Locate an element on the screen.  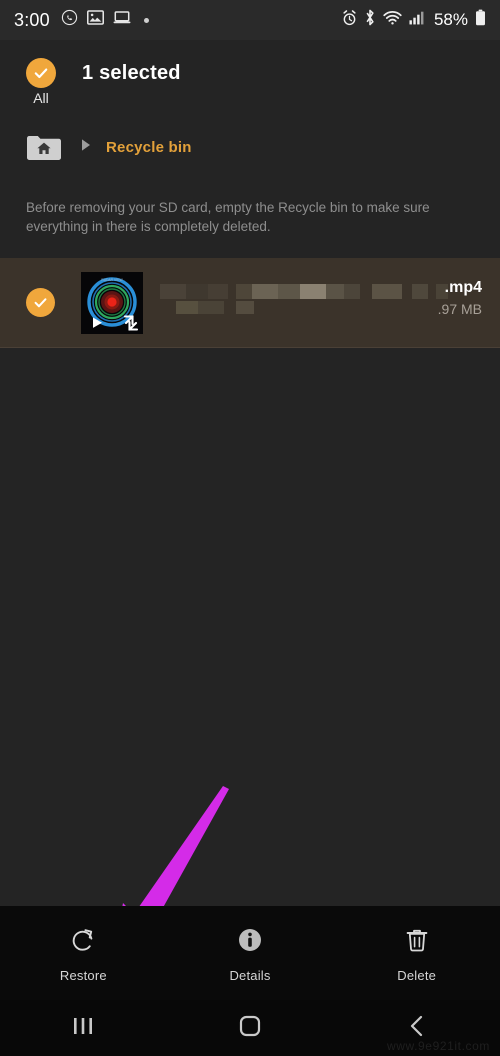
recents-button is located at coordinates (83, 1028).